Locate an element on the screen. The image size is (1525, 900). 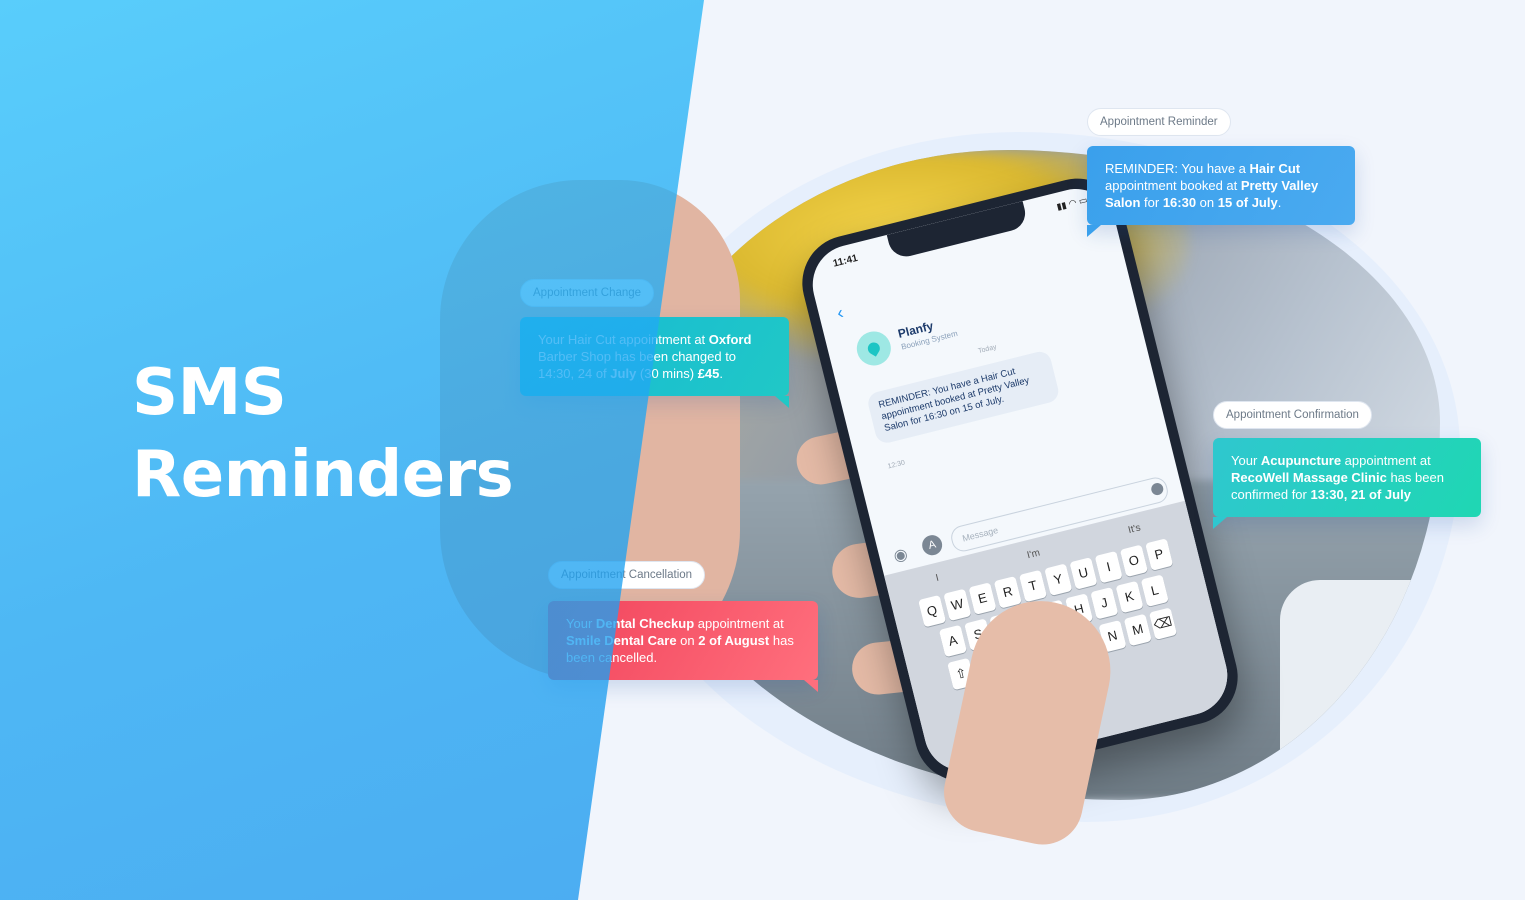
key: O is located at coordinates (1134, 561).